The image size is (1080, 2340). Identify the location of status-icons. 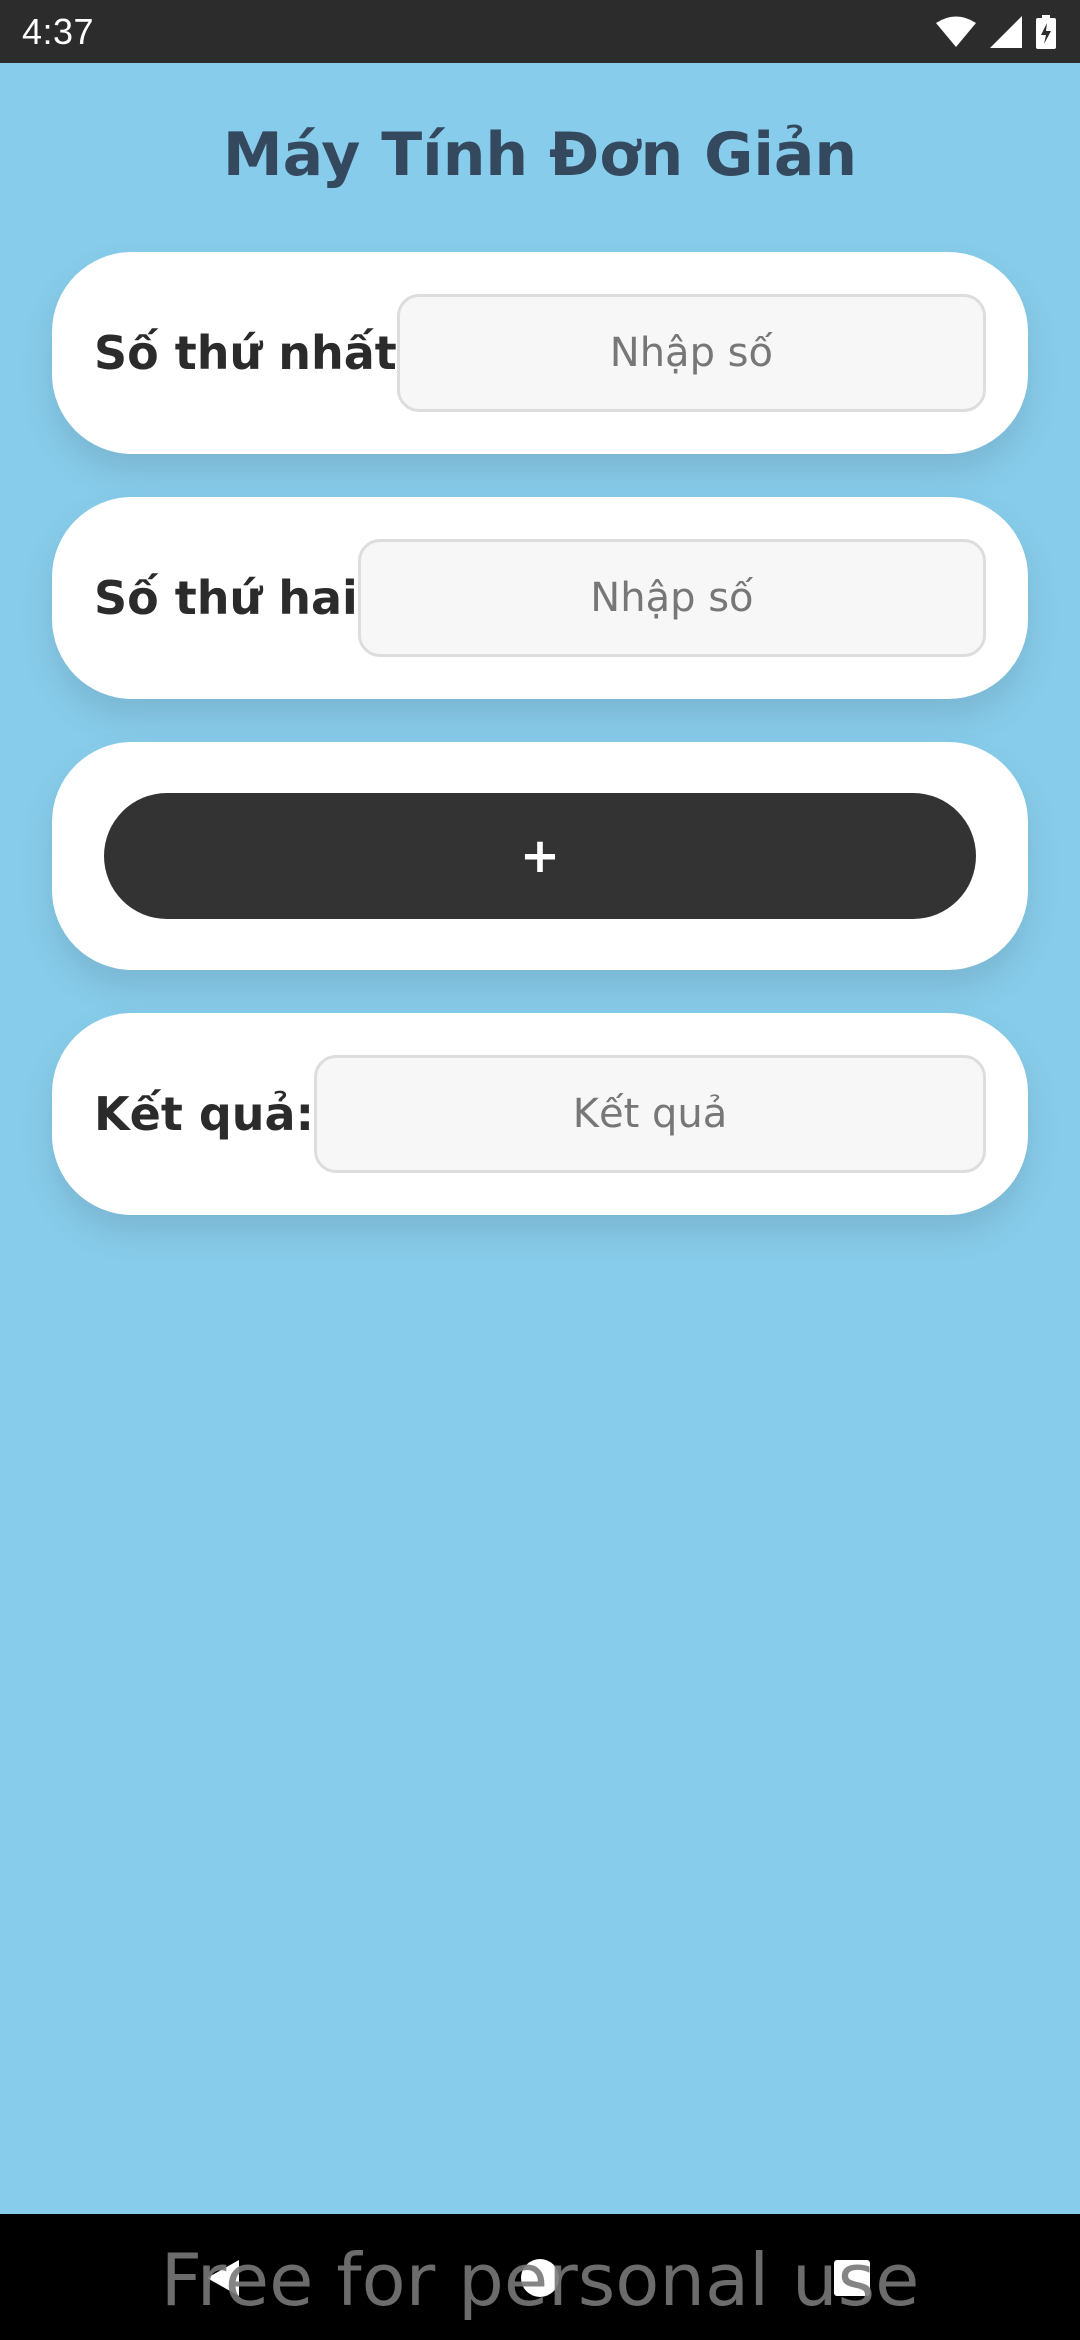
(996, 31).